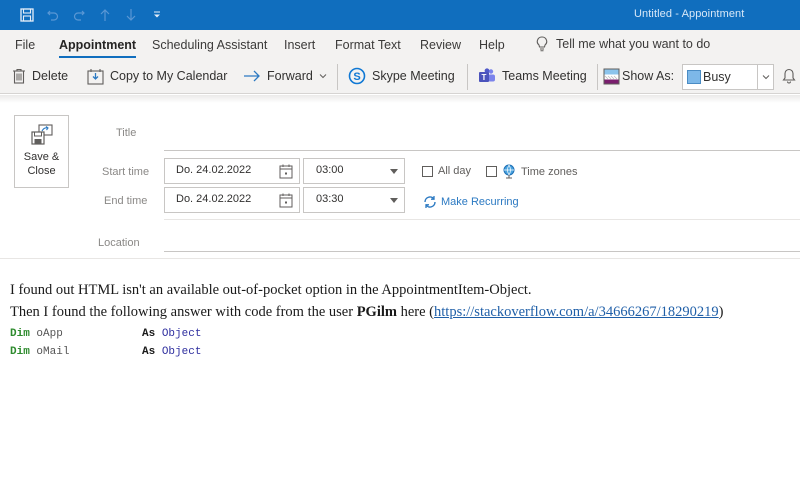 The height and width of the screenshot is (500, 800). I want to click on text: here (, so click(415, 312).